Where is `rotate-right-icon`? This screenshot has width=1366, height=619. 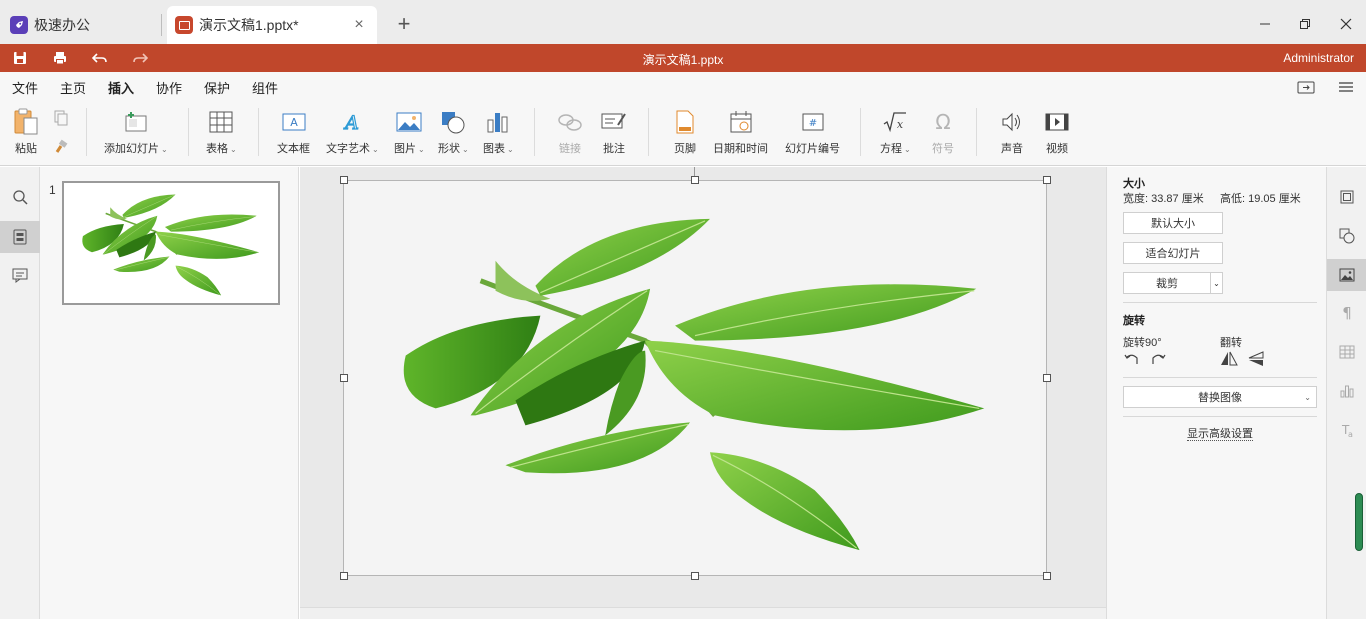
rotate-right-icon is located at coordinates (1158, 359).